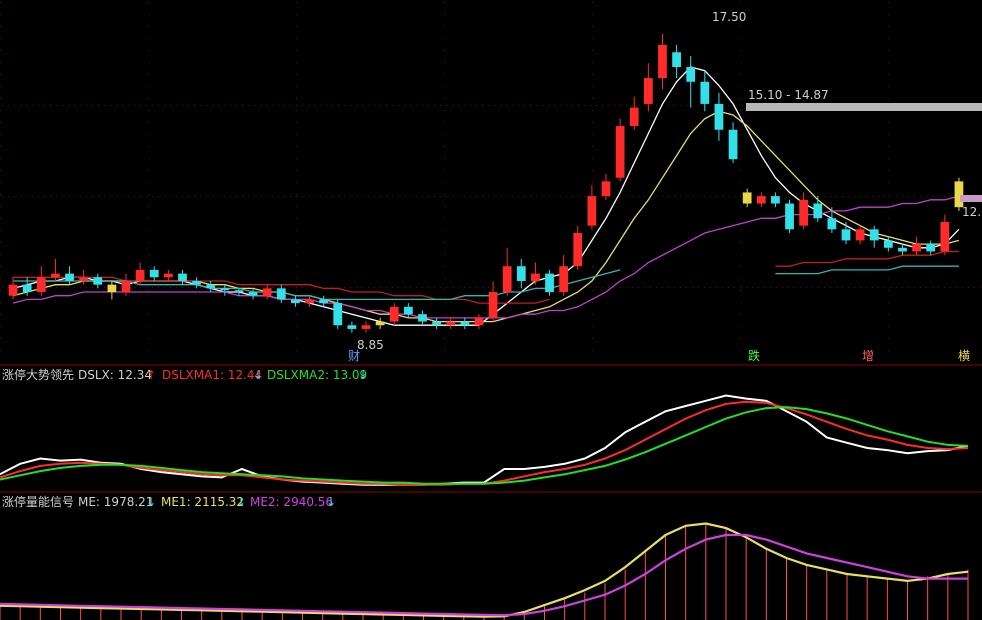 This screenshot has height=620, width=982. Describe the element at coordinates (868, 356) in the screenshot. I see `event-marker-zeng: 增` at that location.